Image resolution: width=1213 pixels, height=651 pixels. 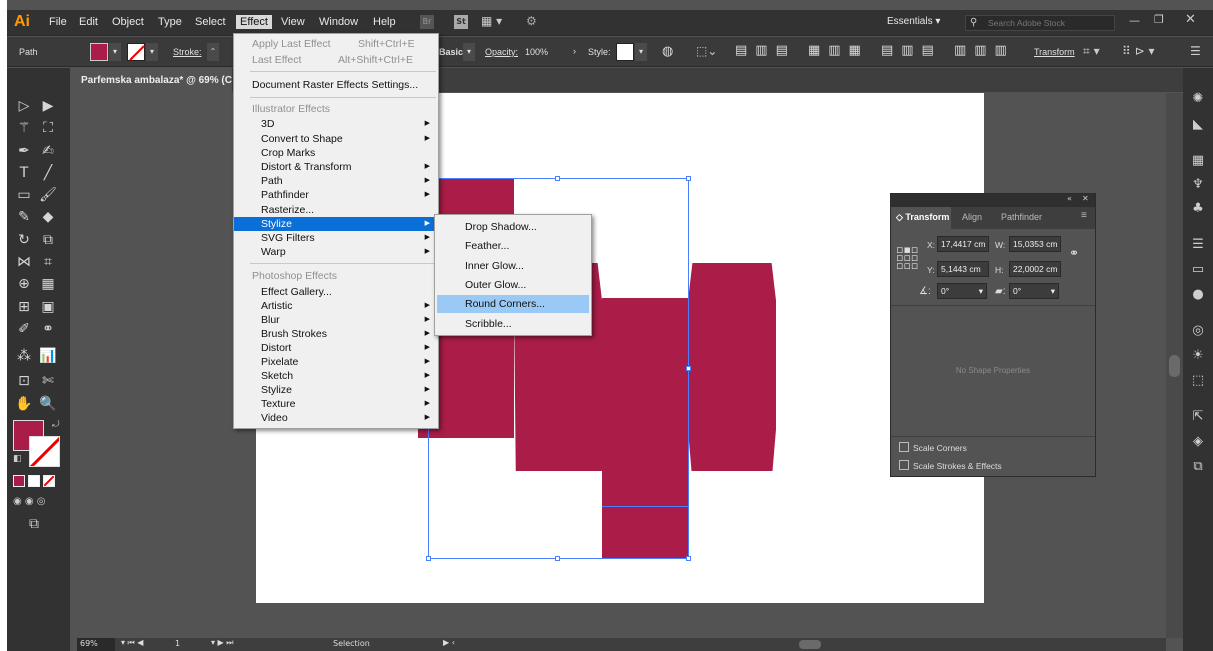 I want to click on style-name: Basic, so click(x=451, y=52).